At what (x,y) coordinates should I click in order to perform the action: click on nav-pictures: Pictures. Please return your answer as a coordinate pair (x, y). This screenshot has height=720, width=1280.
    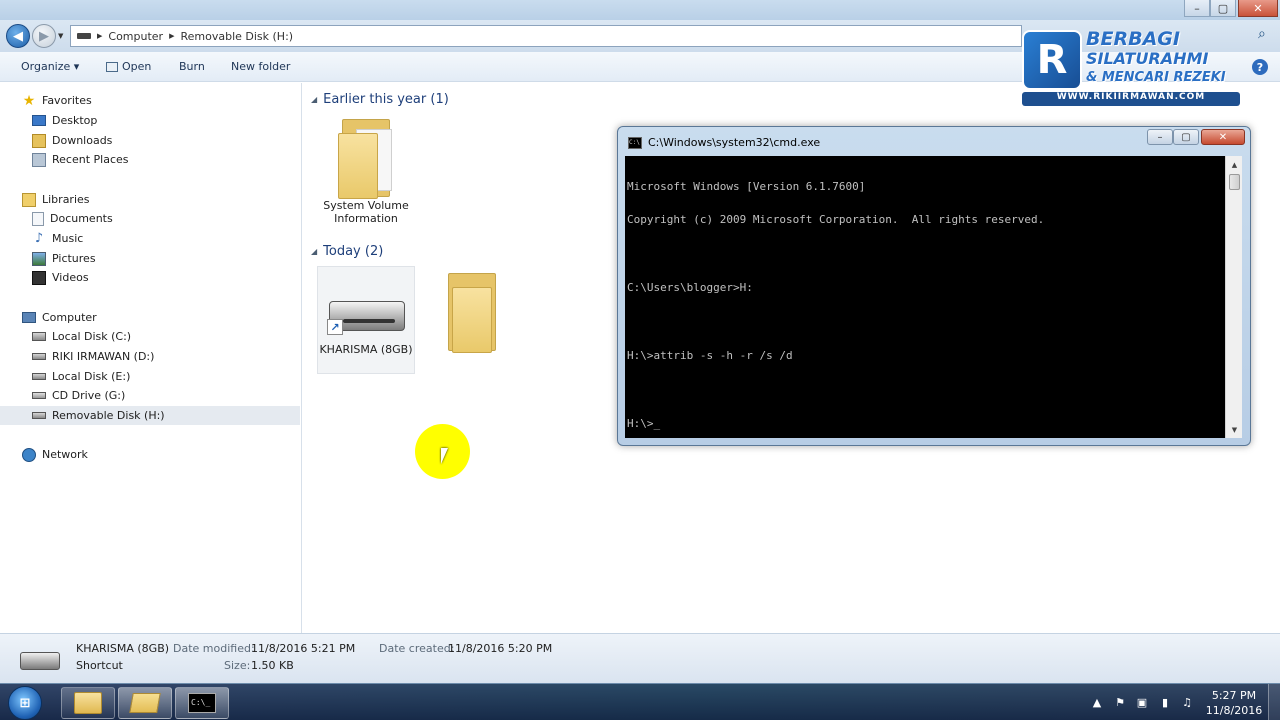
    Looking at the image, I should click on (150, 258).